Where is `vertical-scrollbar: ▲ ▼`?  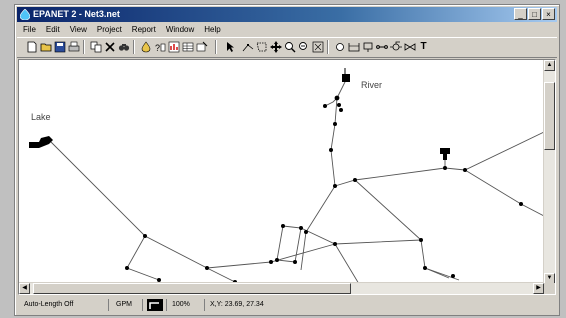 vertical-scrollbar: ▲ ▼ is located at coordinates (549, 172).